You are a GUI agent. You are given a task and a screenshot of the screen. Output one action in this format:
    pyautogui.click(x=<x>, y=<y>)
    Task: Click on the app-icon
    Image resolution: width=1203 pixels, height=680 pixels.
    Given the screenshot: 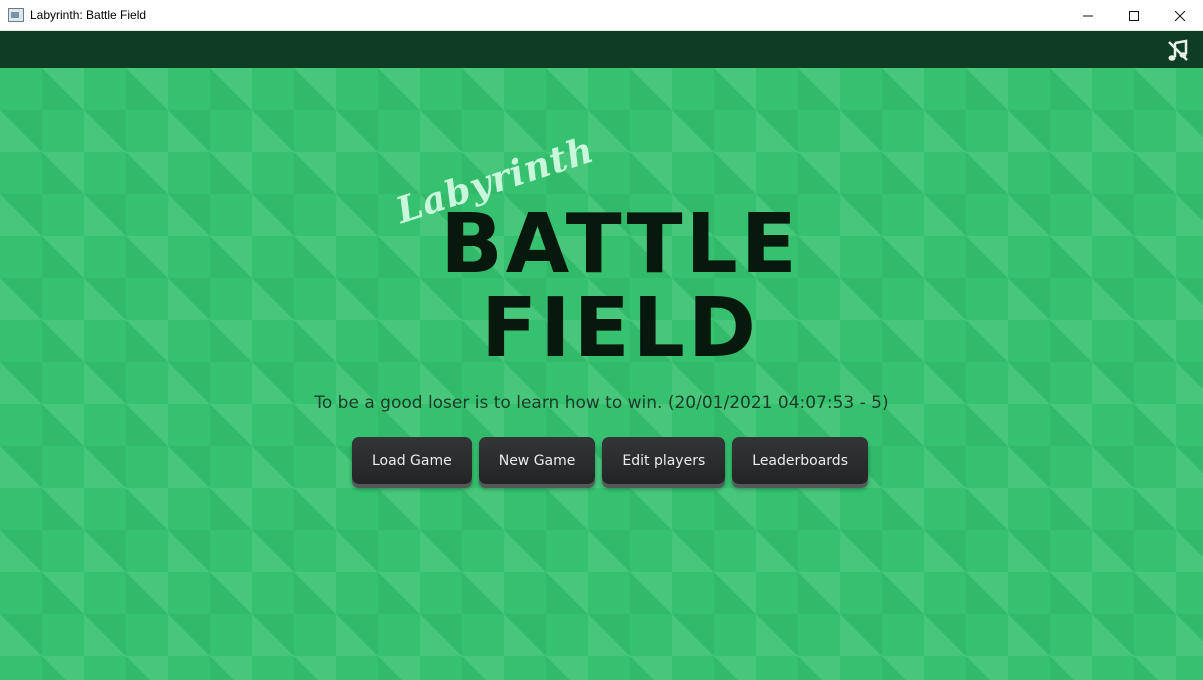 What is the action you would take?
    pyautogui.click(x=16, y=15)
    